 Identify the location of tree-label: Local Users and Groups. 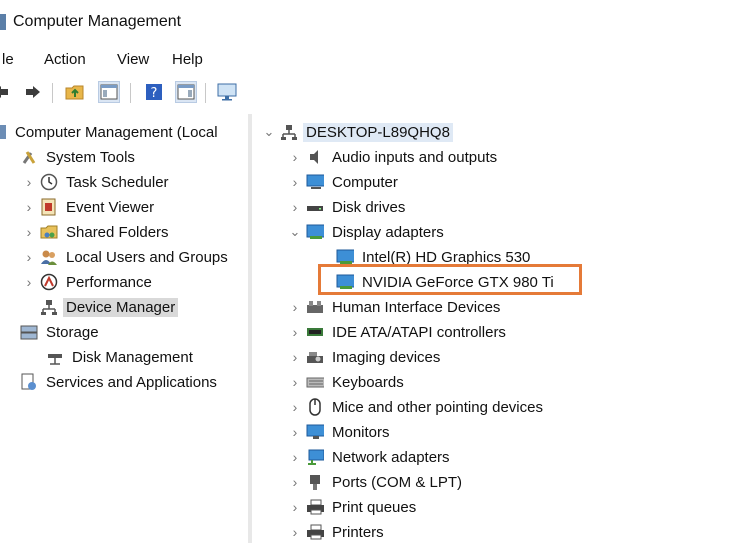
(147, 257).